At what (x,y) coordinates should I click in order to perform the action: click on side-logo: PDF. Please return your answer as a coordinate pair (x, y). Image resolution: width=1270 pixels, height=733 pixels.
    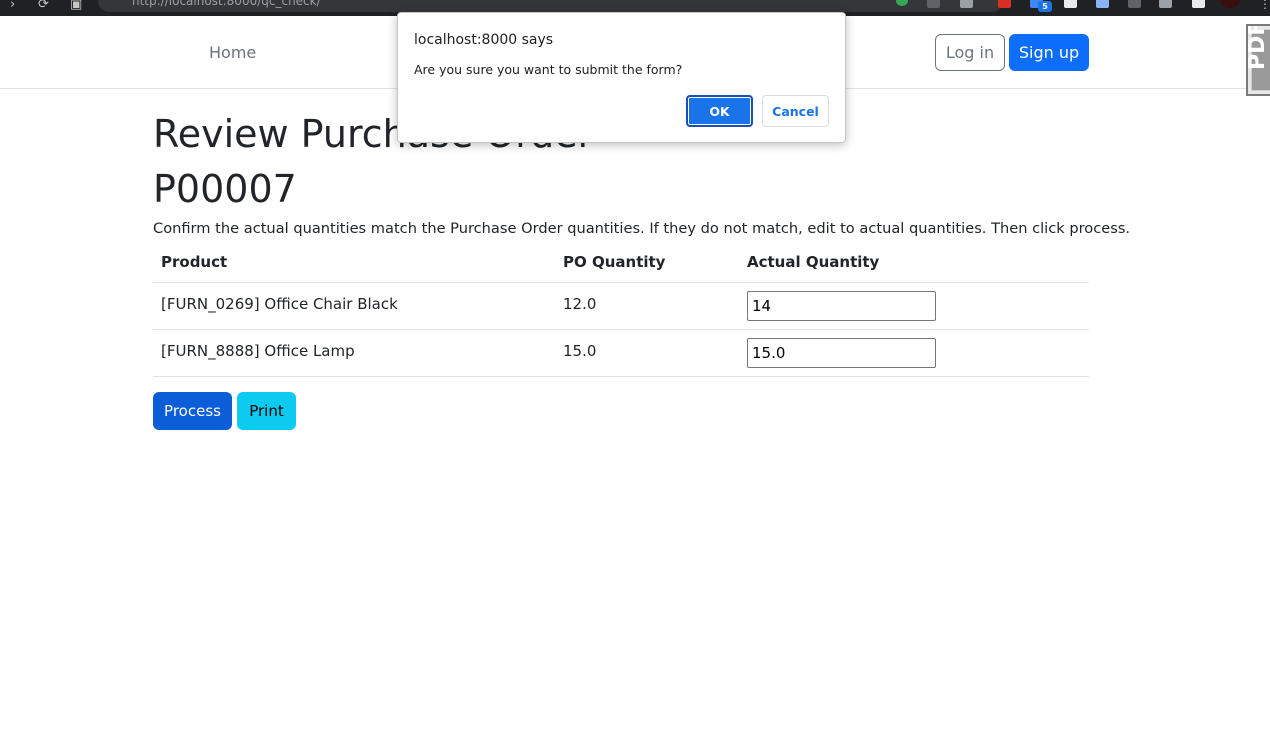
    Looking at the image, I should click on (1258, 60).